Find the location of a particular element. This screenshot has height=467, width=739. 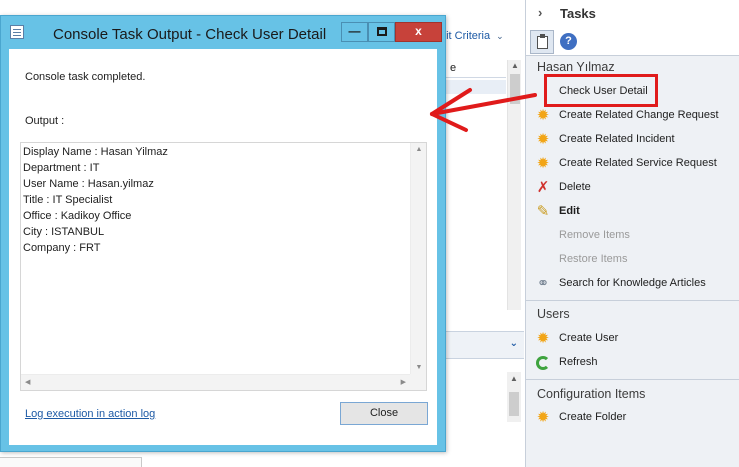

details-pane-header: ⌄ is located at coordinates (485, 345).